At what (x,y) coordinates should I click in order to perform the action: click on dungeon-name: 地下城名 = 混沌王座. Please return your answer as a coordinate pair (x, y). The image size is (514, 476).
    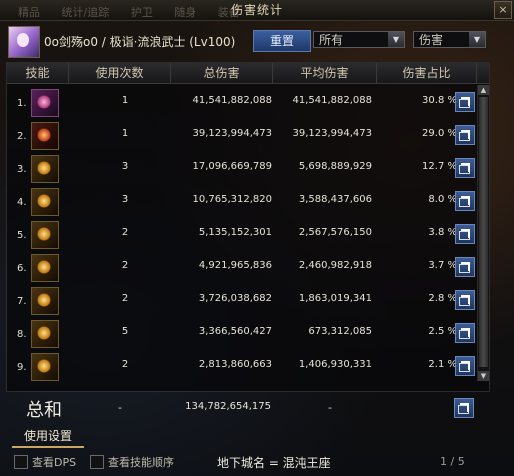
    Looking at the image, I should click on (274, 463).